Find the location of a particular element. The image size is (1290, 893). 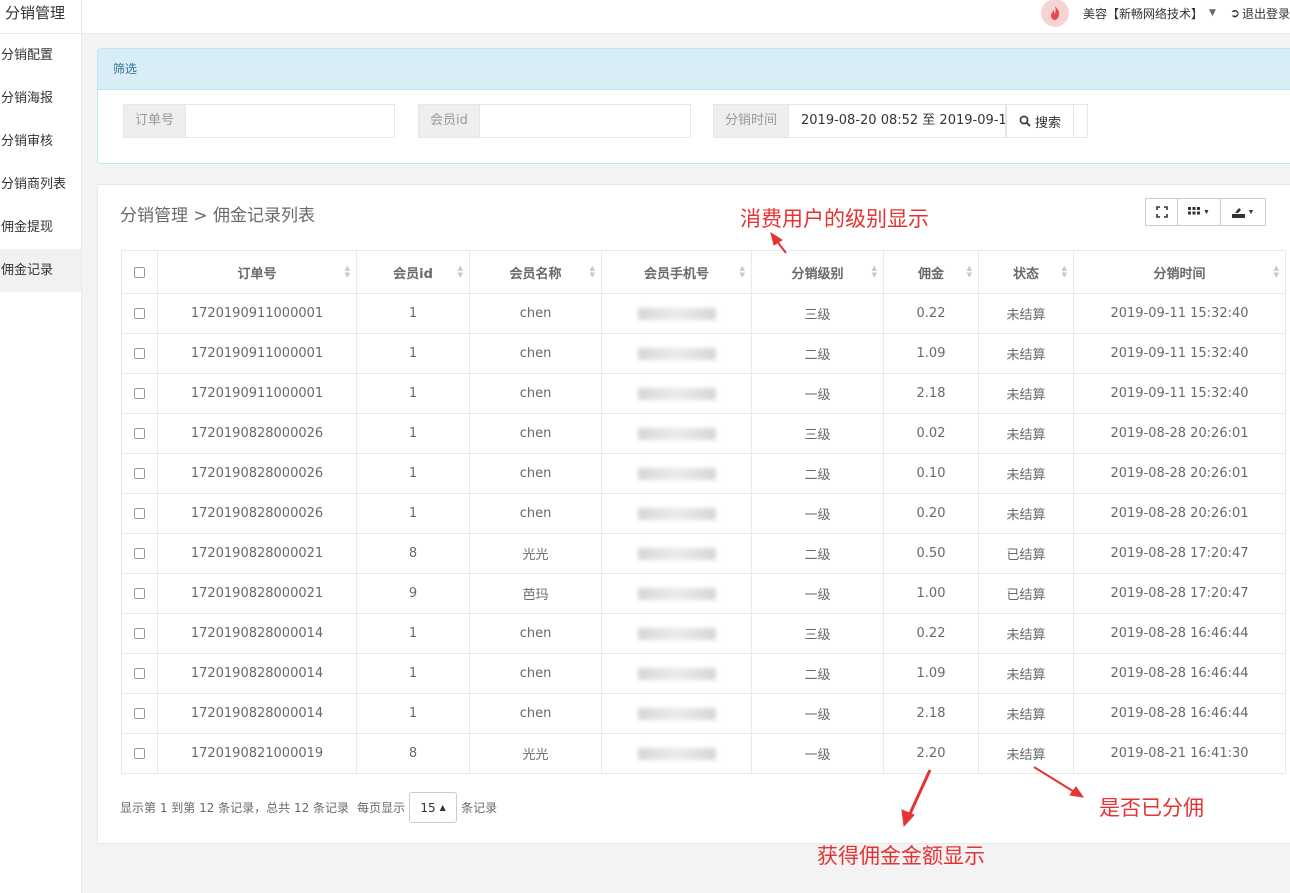

input-group-end is located at coordinates (1081, 121).